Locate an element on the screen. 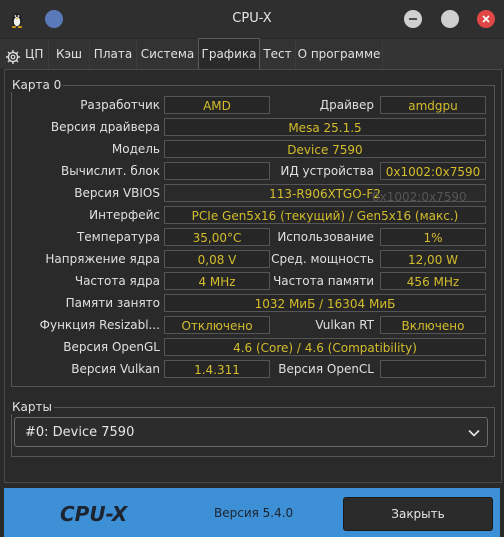 This screenshot has height=537, width=504. tab-label: Система is located at coordinates (167, 54).